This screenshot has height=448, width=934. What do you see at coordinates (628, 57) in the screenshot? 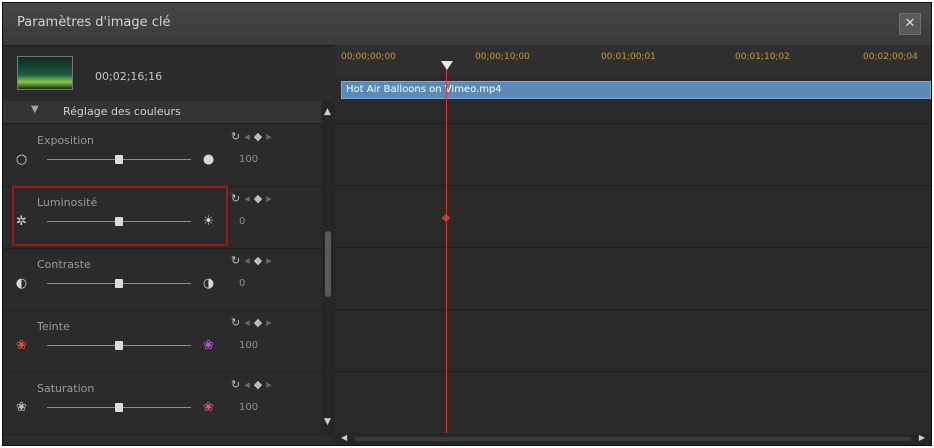
I see `ruler-tick-label: 00;01;00;01` at bounding box center [628, 57].